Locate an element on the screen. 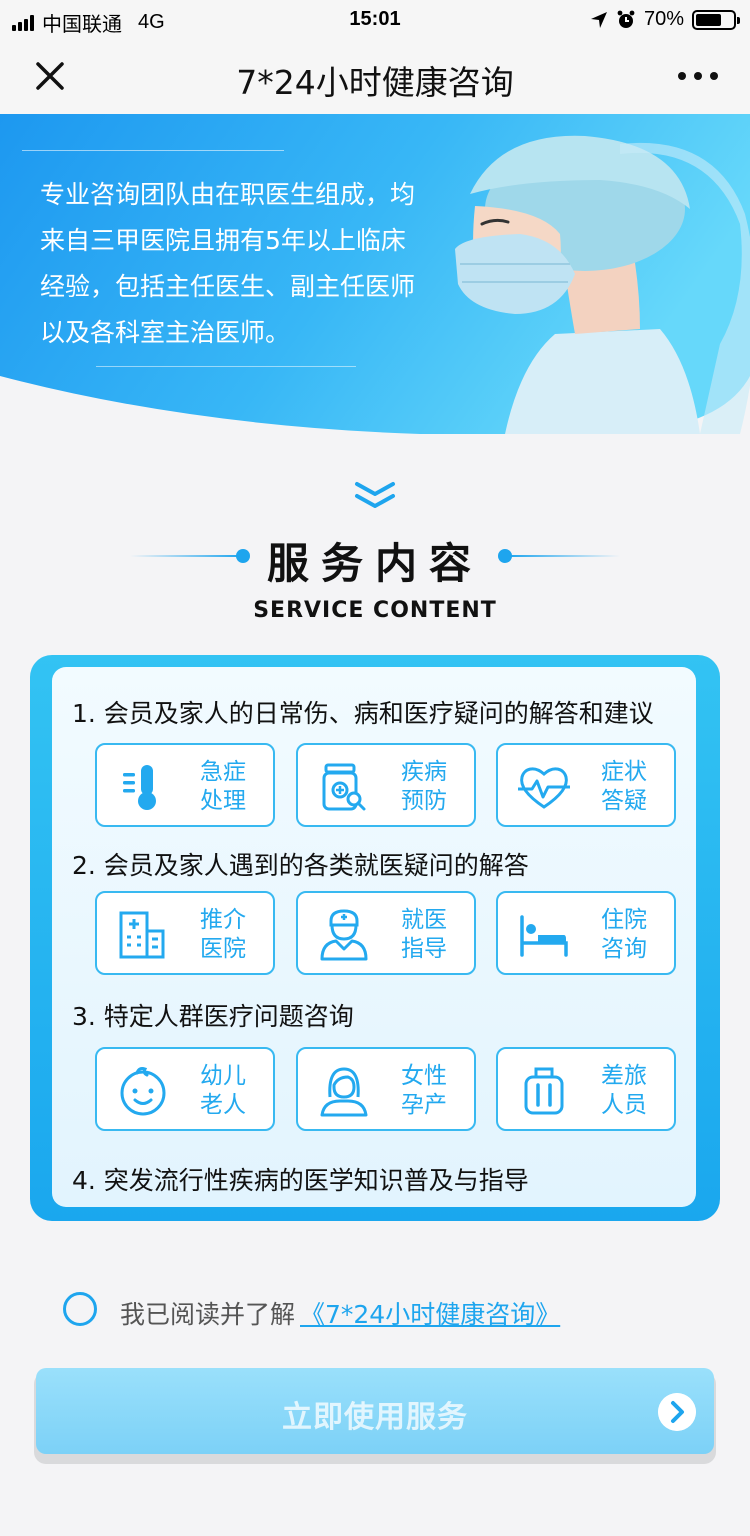  tile-label: 疾病 预防 is located at coordinates (424, 786).